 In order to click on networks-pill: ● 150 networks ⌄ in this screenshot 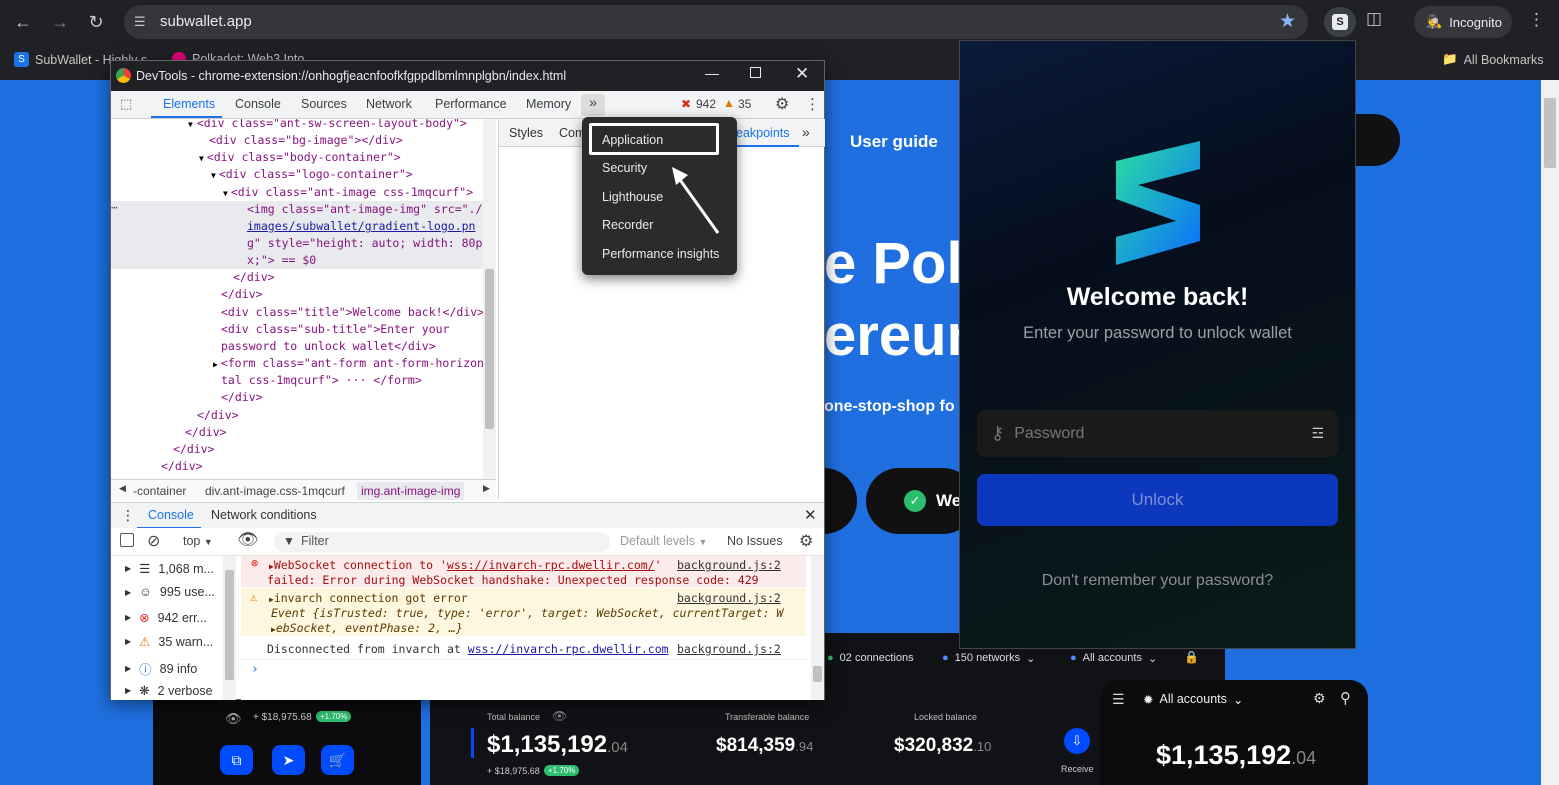, I will do `click(988, 658)`.